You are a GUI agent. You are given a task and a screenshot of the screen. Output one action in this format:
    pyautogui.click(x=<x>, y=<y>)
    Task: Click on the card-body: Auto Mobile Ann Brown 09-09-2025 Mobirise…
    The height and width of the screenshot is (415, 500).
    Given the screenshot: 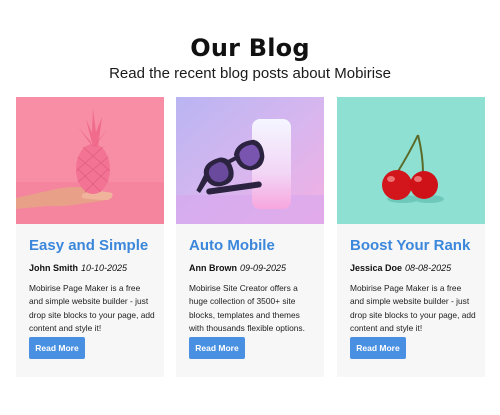 What is the action you would take?
    pyautogui.click(x=252, y=285)
    